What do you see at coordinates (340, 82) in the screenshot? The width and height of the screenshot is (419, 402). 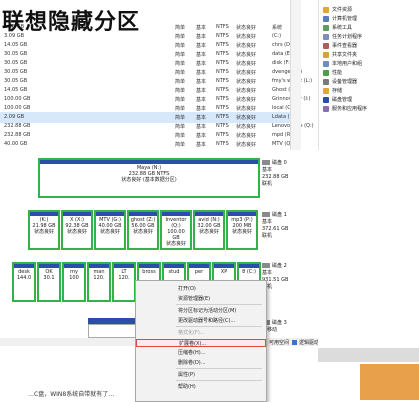 I see `tree-item: 设备管理器` at bounding box center [340, 82].